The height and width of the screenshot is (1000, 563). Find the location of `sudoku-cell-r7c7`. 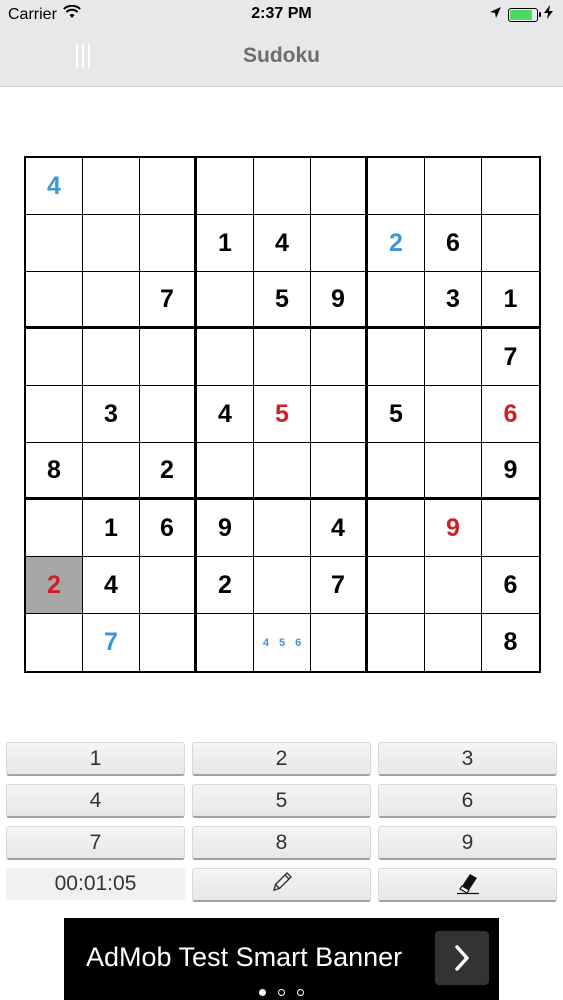

sudoku-cell-r7c7 is located at coordinates (396, 528).